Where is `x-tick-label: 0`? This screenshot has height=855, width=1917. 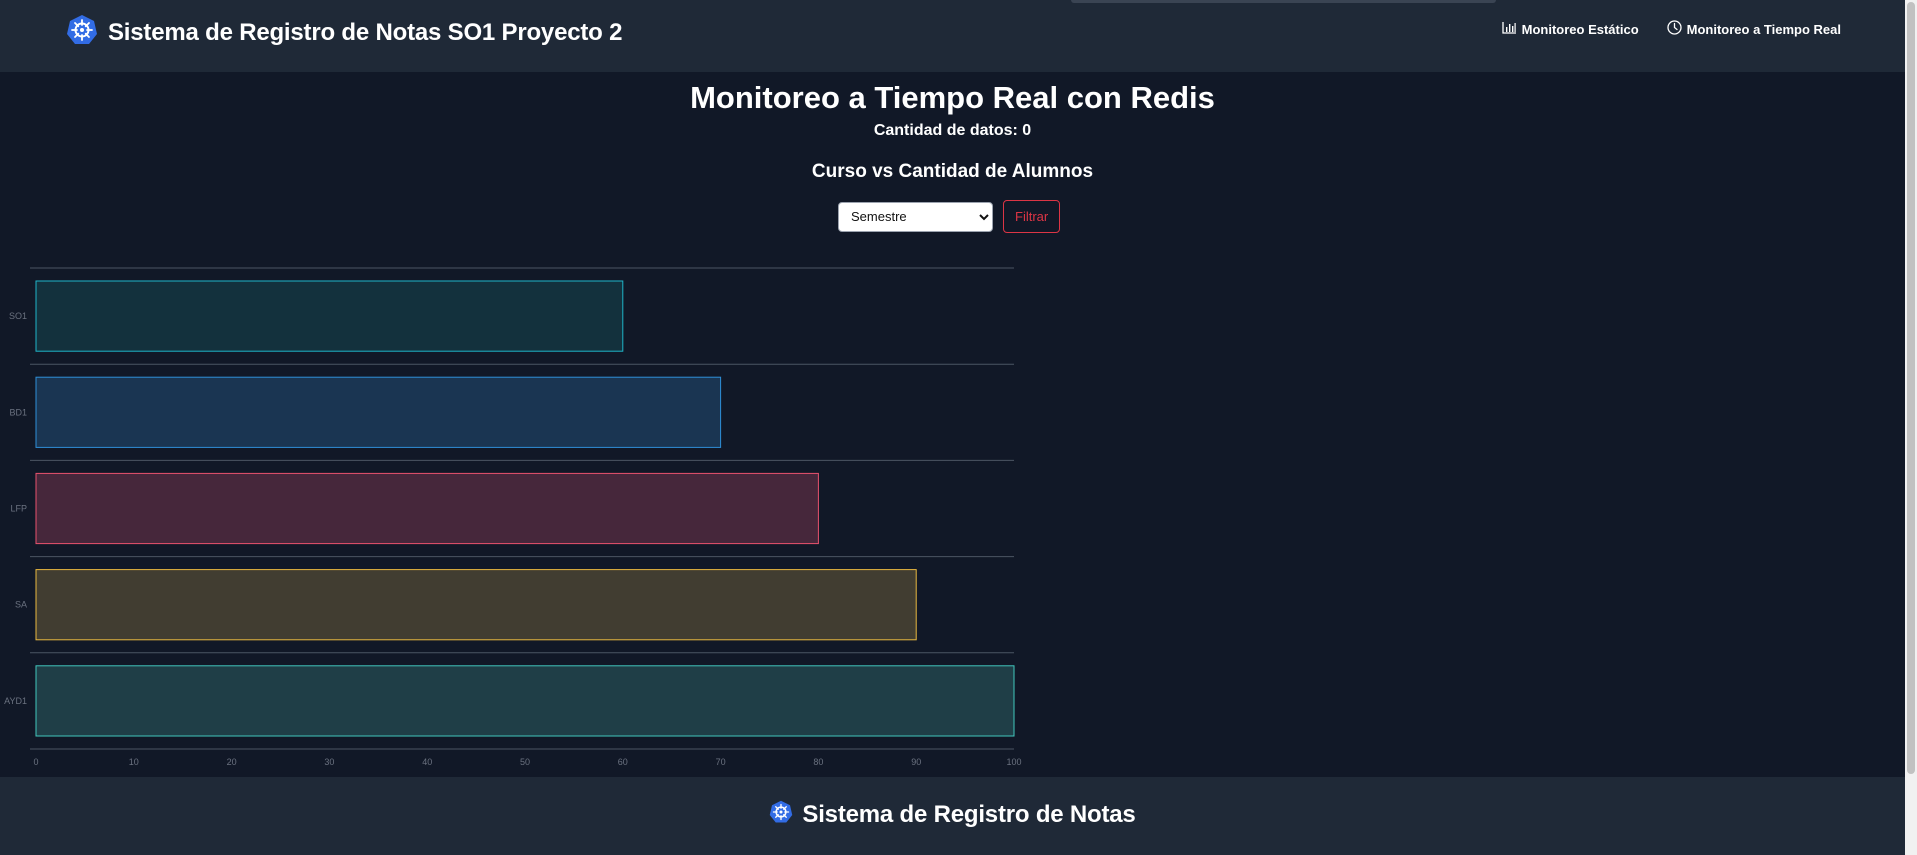
x-tick-label: 0 is located at coordinates (35, 762).